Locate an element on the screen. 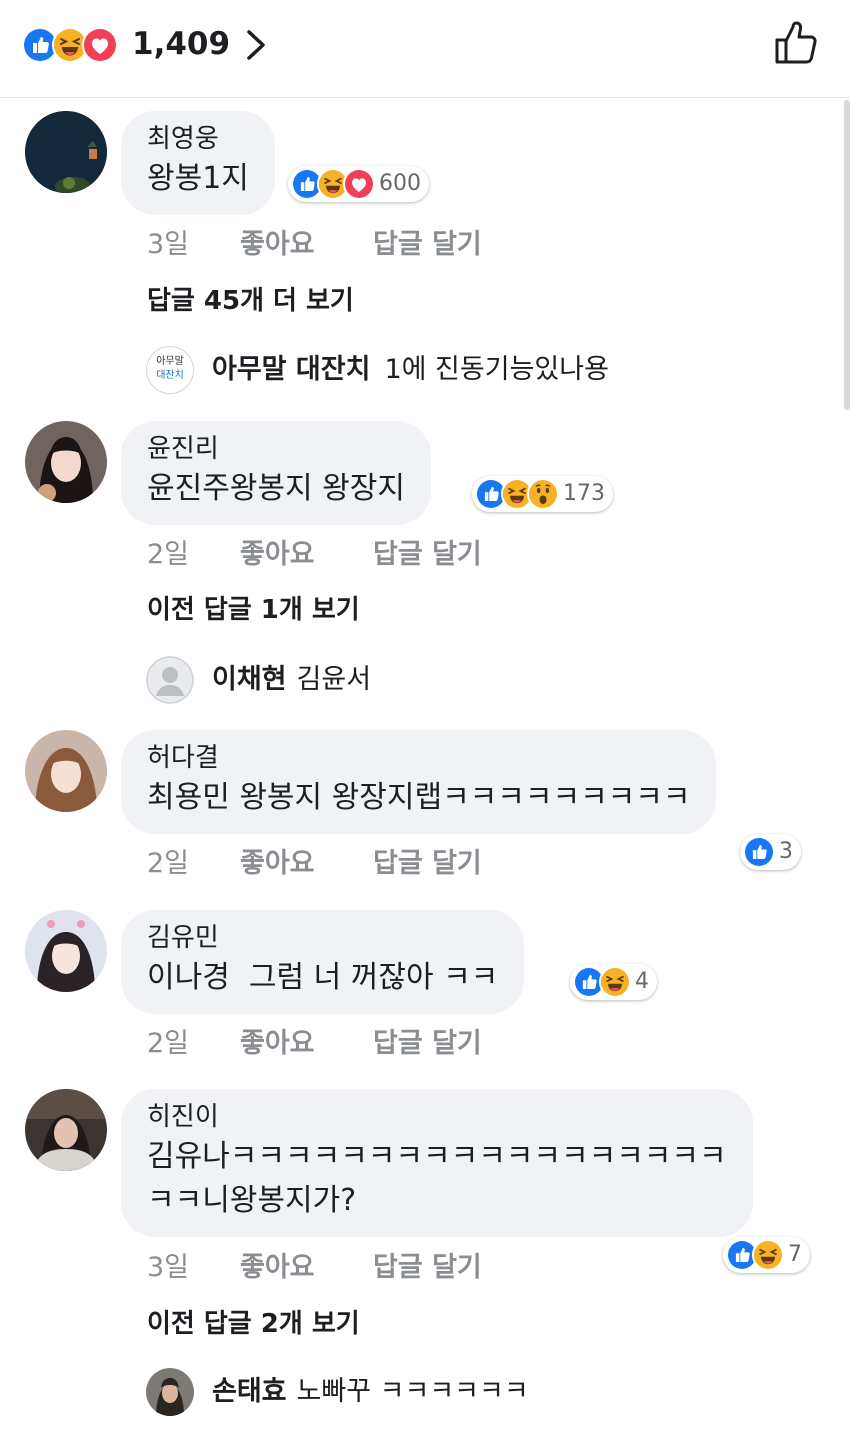  wow-icon is located at coordinates (543, 494).